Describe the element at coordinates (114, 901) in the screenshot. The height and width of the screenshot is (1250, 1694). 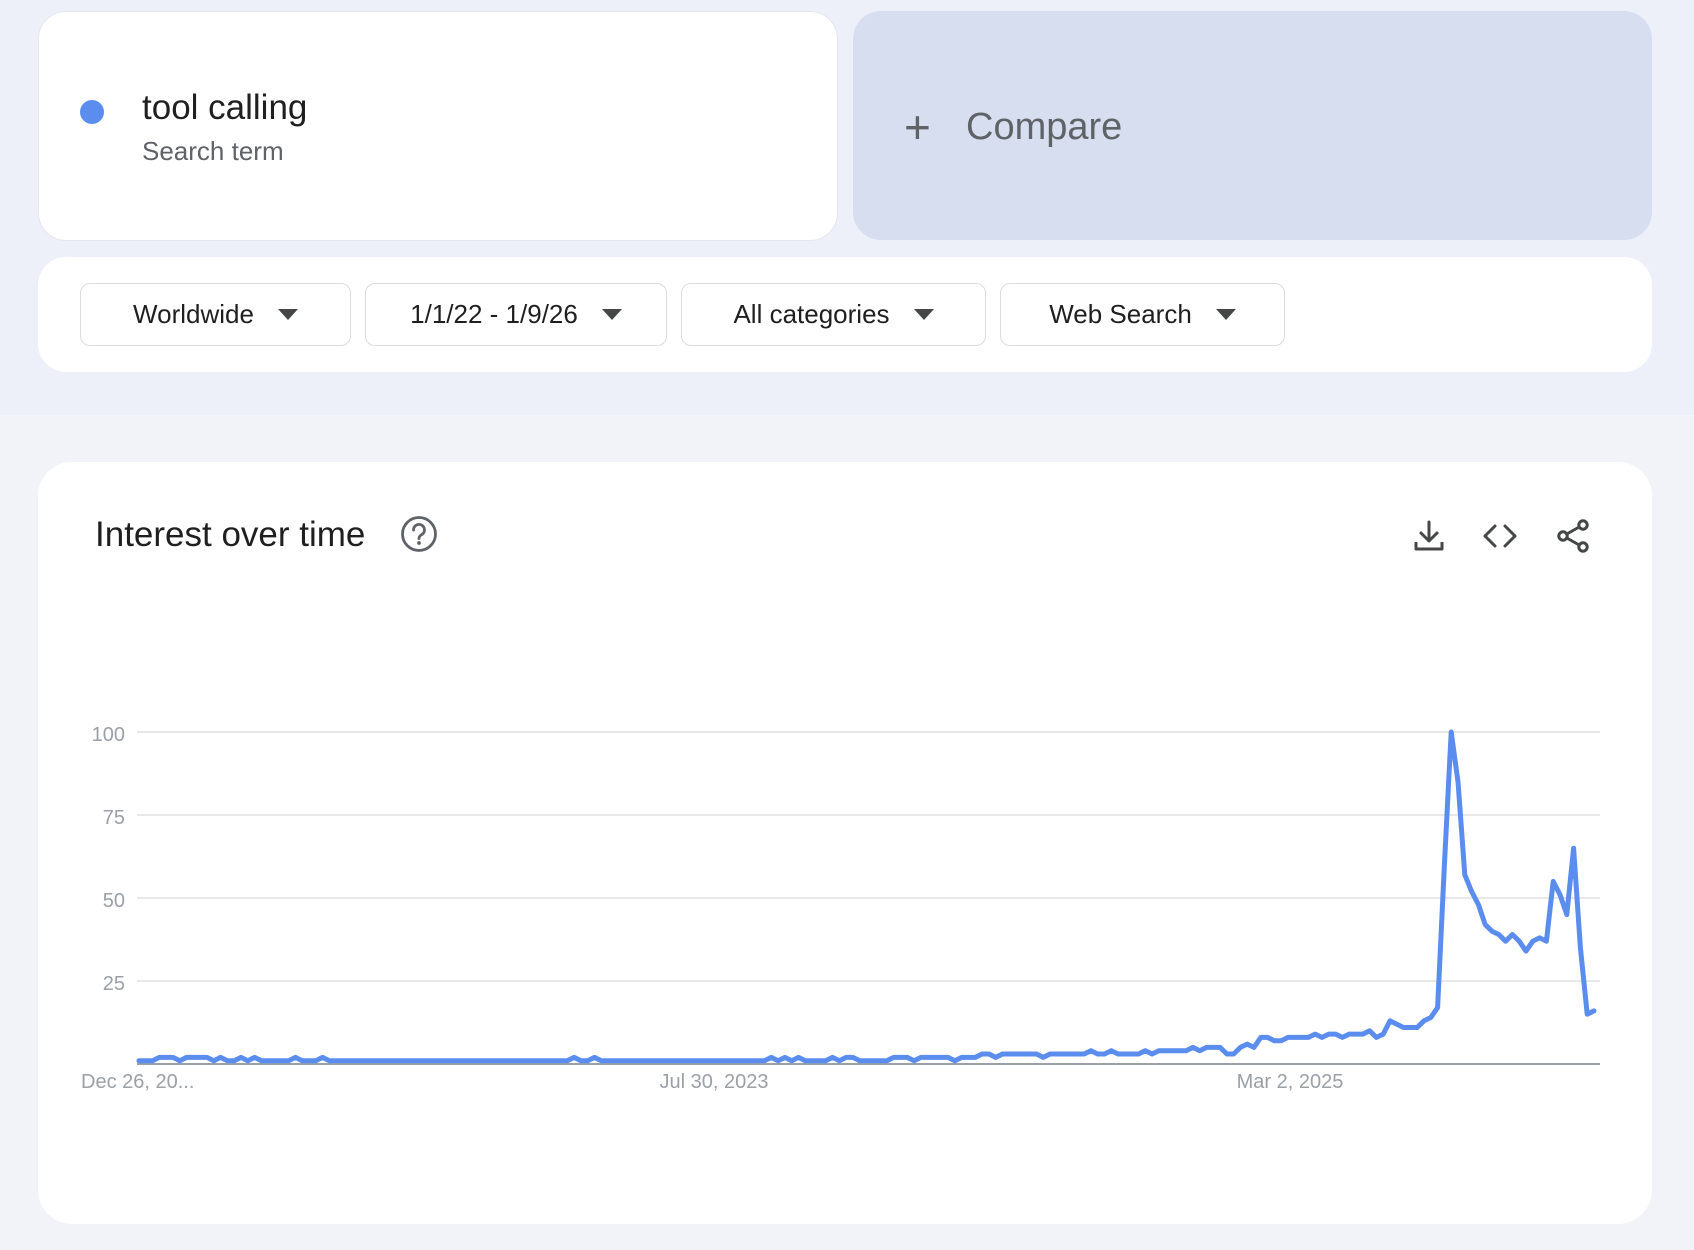
I see `y-tick-label: 50` at that location.